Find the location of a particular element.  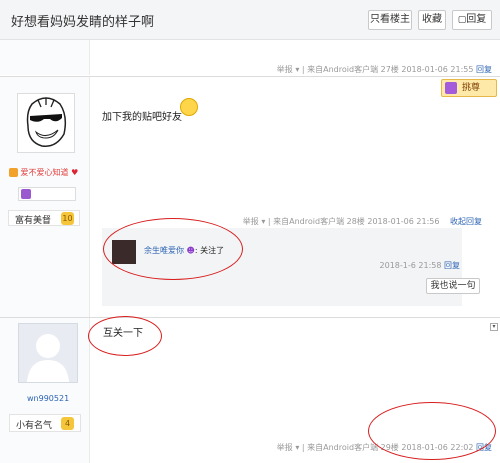

user-badge-bar is located at coordinates (47, 194).